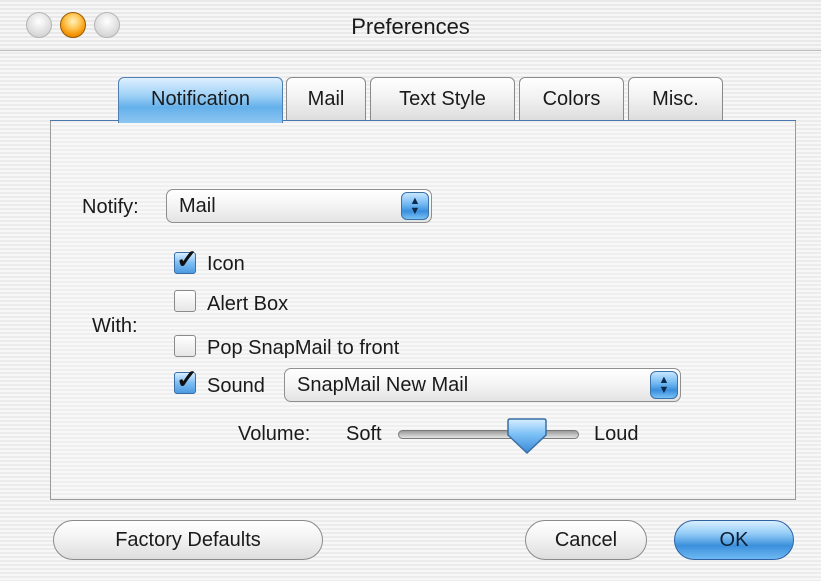  What do you see at coordinates (274, 434) in the screenshot?
I see `volume-label: Volume:` at bounding box center [274, 434].